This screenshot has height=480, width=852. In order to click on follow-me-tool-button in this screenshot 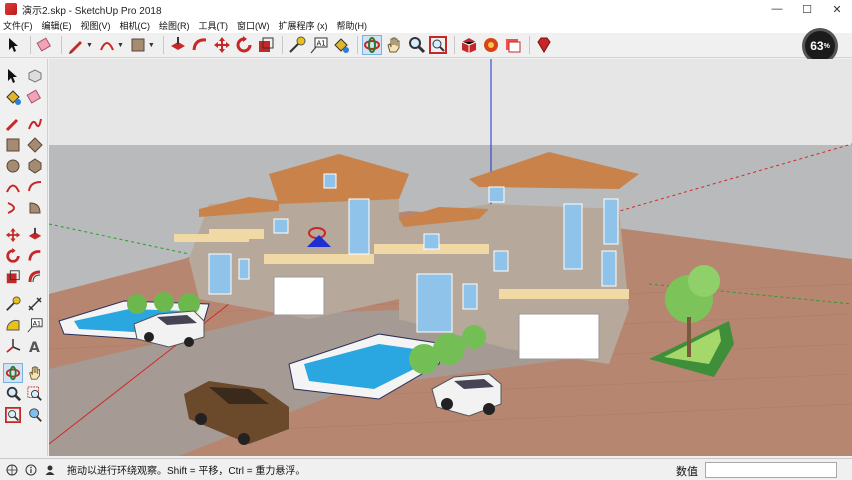, I will do `click(200, 45)`.